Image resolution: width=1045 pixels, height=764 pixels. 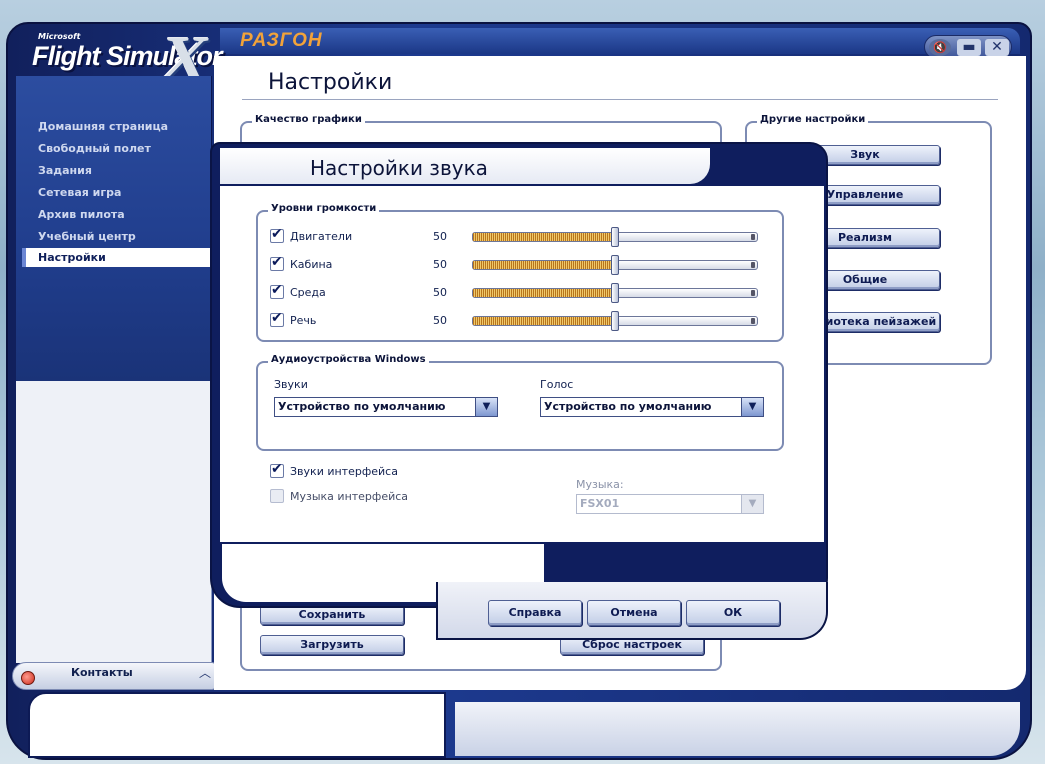 I want to click on environment-slider, so click(x=615, y=293).